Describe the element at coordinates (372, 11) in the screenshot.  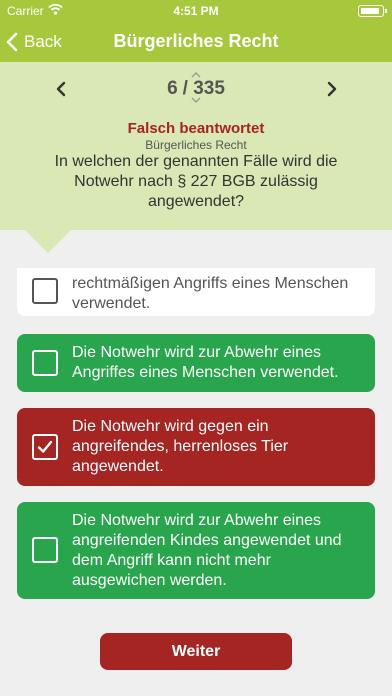
I see `battery-icon` at that location.